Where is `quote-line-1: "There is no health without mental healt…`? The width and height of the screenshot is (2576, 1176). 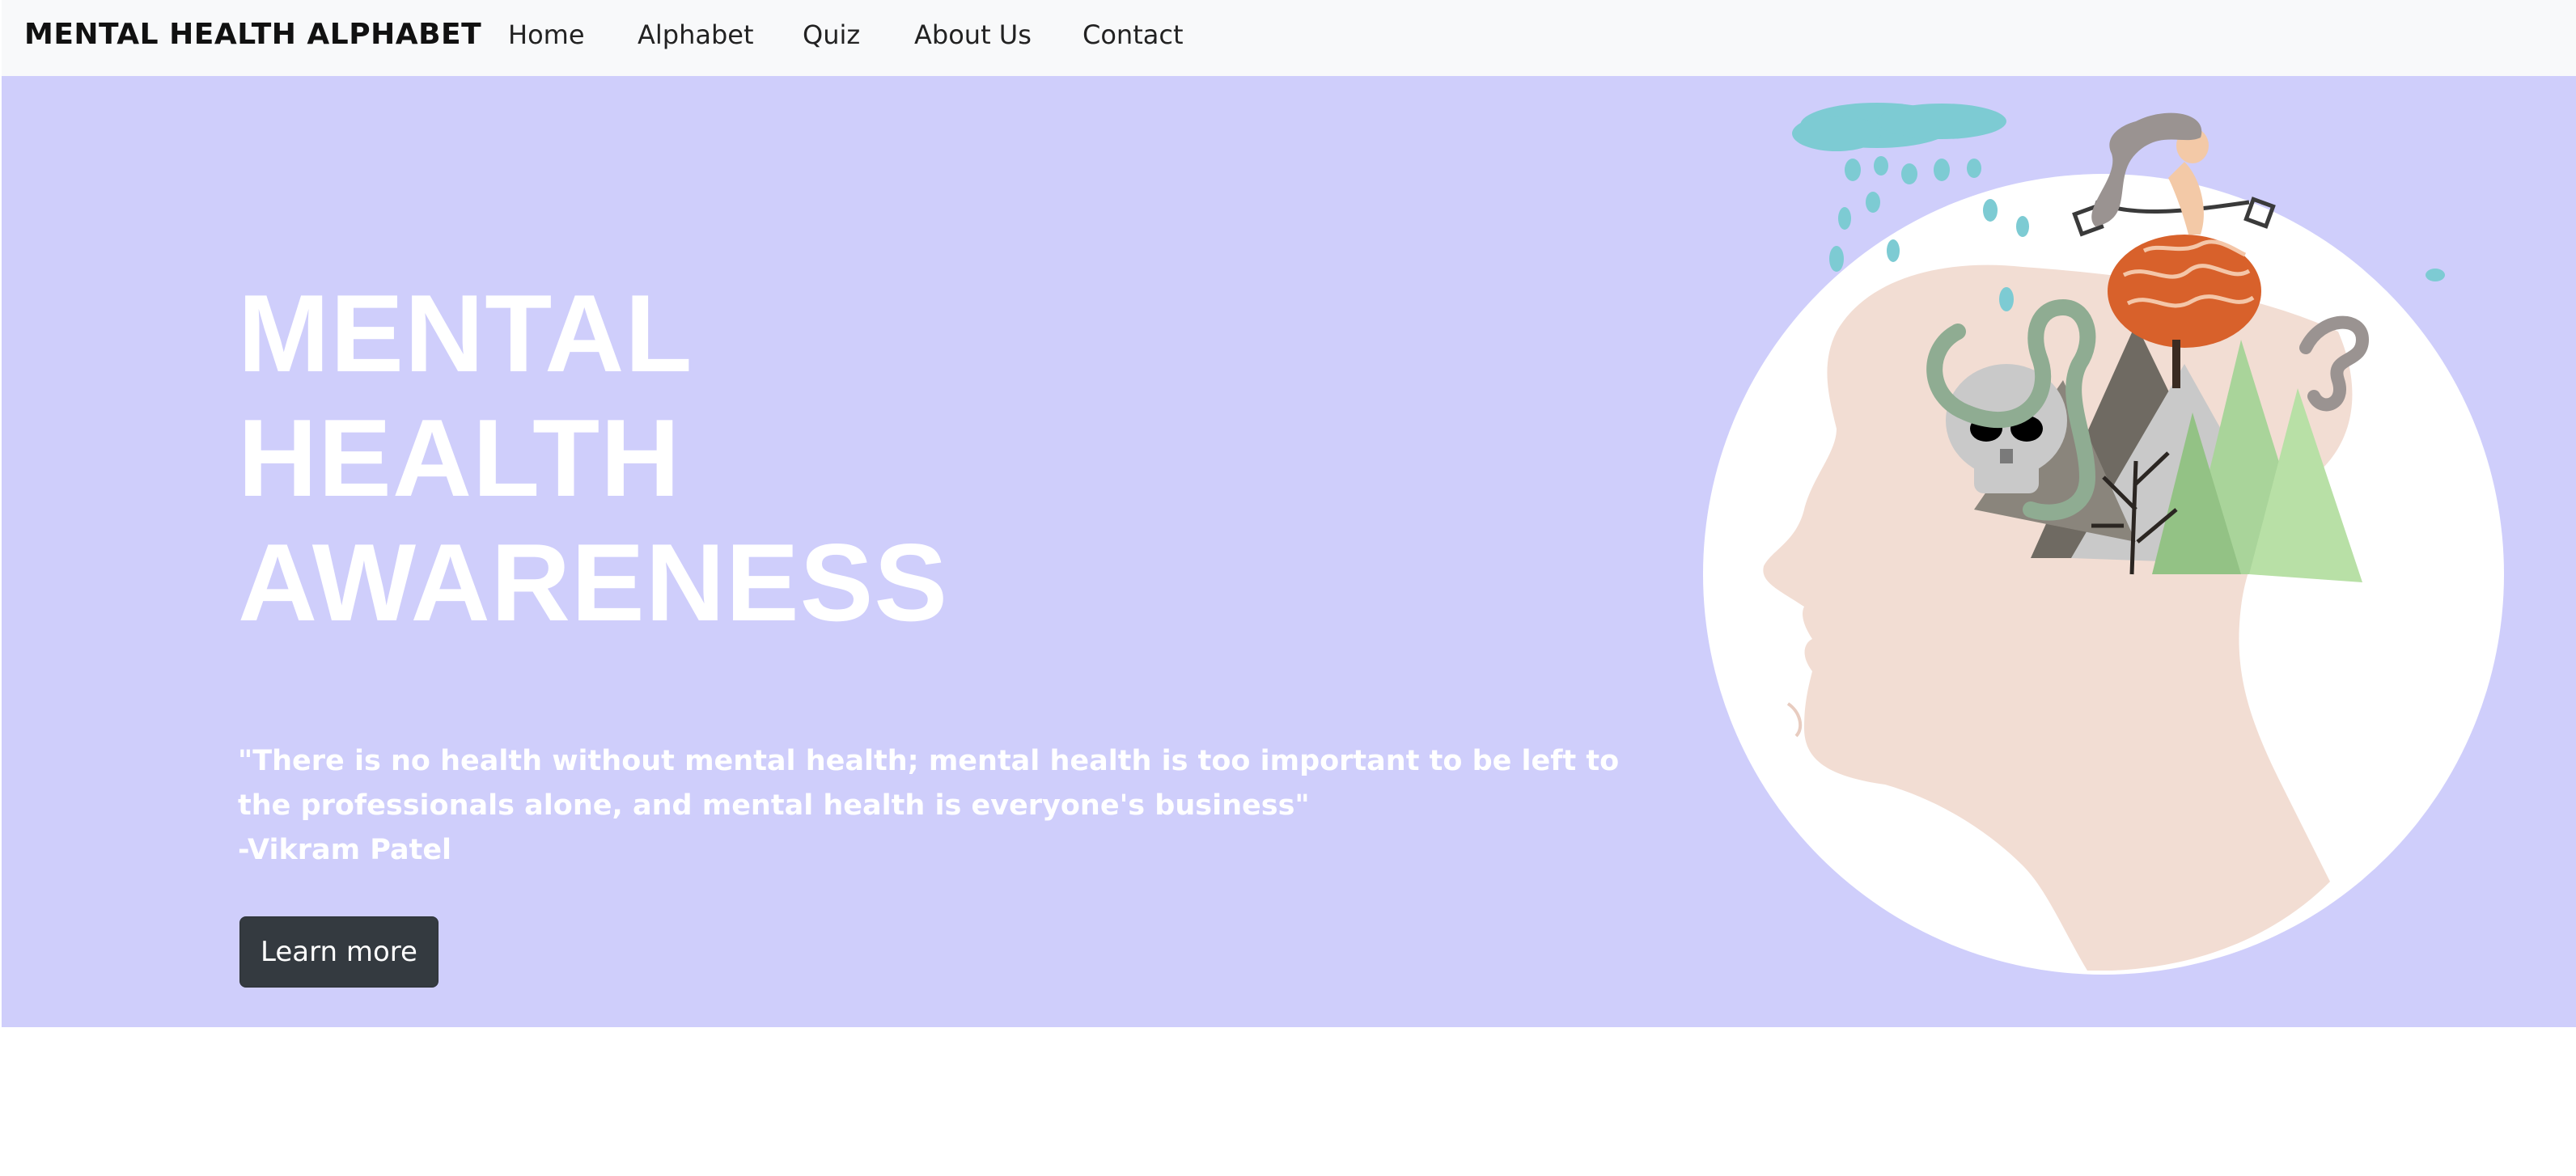 quote-line-1: "There is no health without mental healt… is located at coordinates (929, 761).